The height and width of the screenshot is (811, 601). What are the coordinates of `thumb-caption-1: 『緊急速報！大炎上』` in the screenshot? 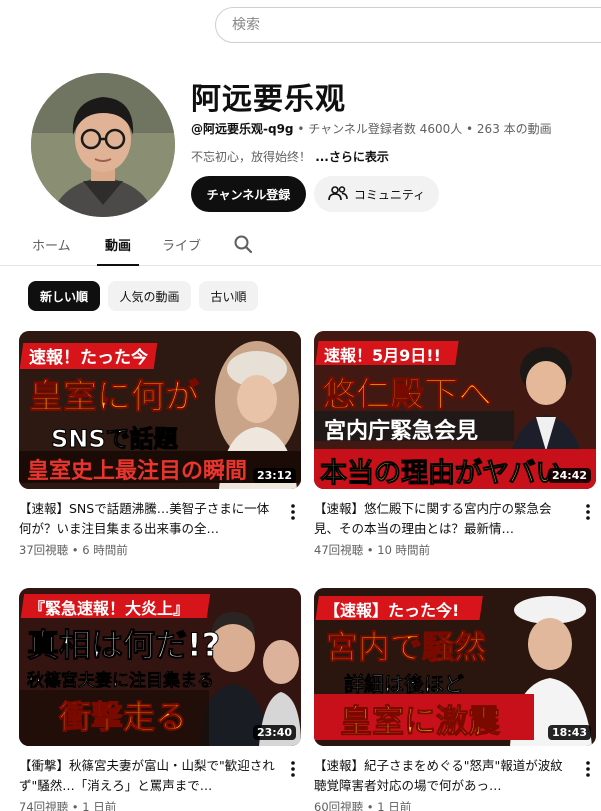 It's located at (109, 608).